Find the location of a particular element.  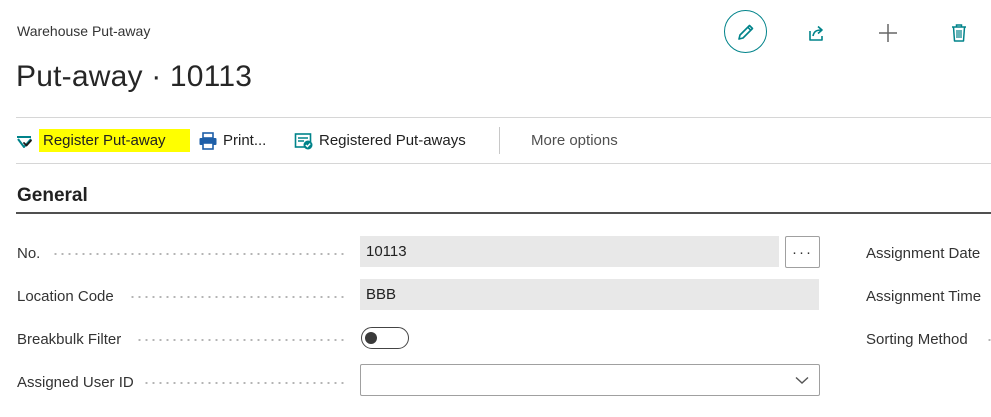

section-divider is located at coordinates (503, 213).